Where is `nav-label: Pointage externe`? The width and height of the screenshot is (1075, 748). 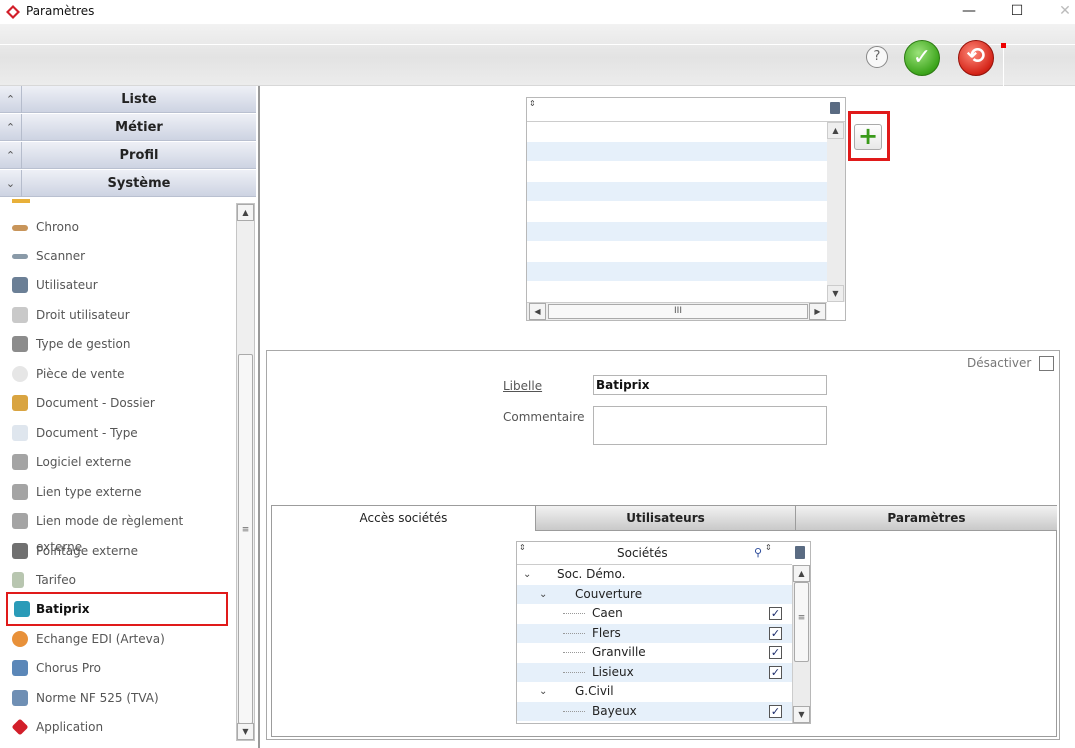 nav-label: Pointage externe is located at coordinates (87, 551).